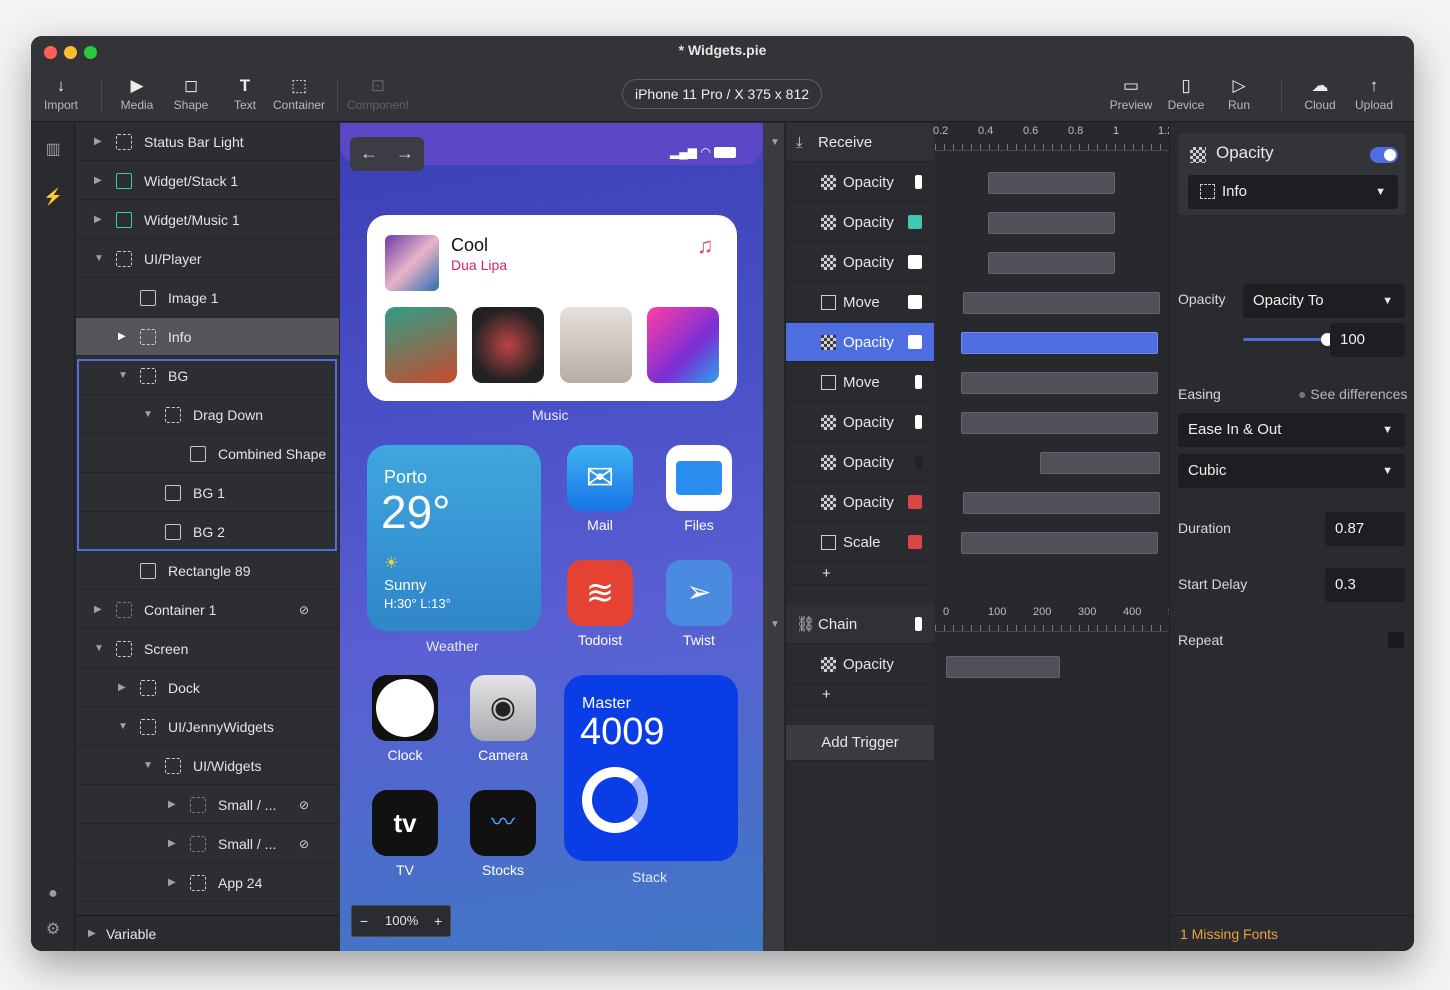 The height and width of the screenshot is (990, 1450). Describe the element at coordinates (405, 719) in the screenshot. I see `clock-app: Clock` at that location.